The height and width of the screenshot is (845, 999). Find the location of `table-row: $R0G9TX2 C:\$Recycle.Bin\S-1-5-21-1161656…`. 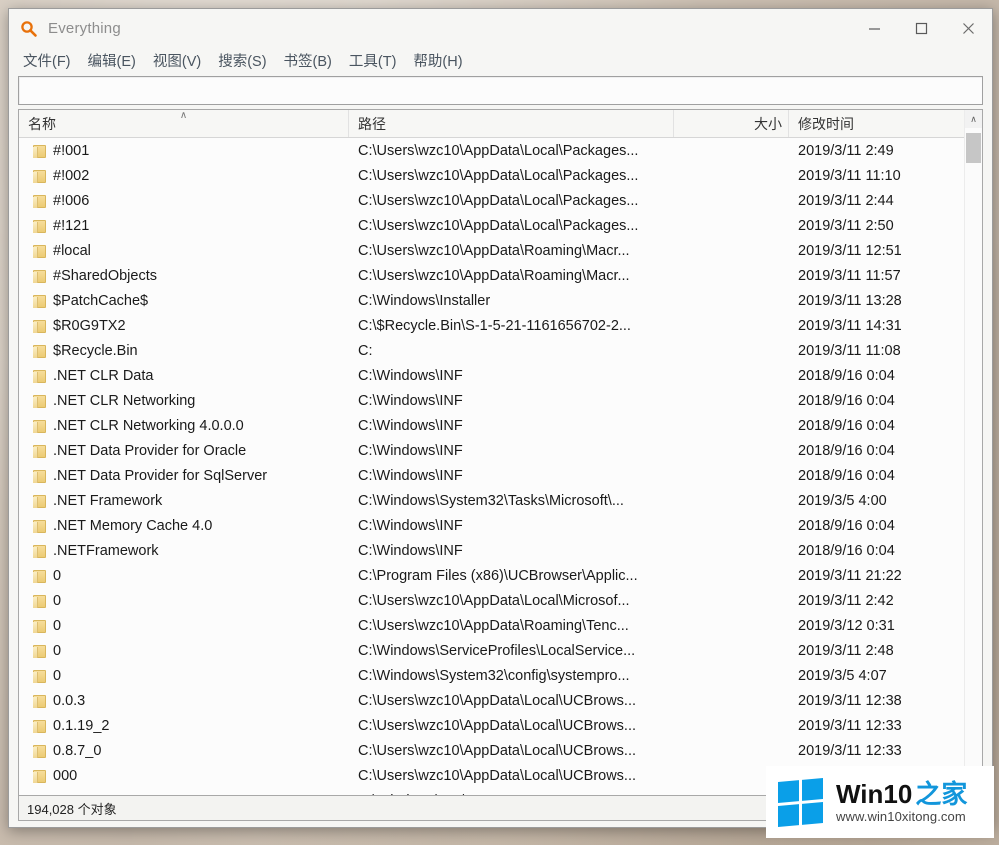

table-row: $R0G9TX2 C:\$Recycle.Bin\S-1-5-21-1161656… is located at coordinates (500, 325).